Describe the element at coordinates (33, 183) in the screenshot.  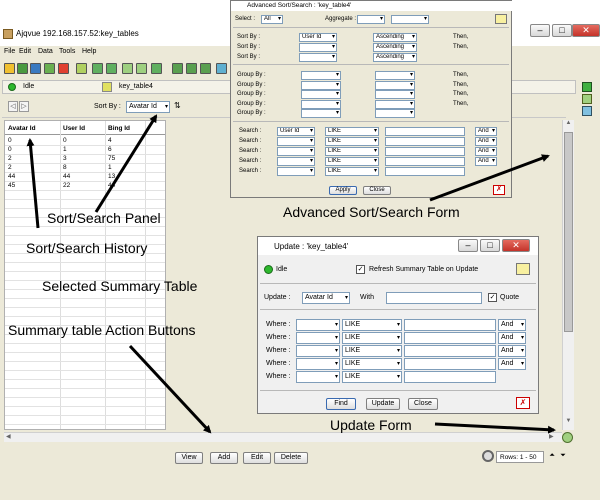
I see `arrow-to-history` at that location.